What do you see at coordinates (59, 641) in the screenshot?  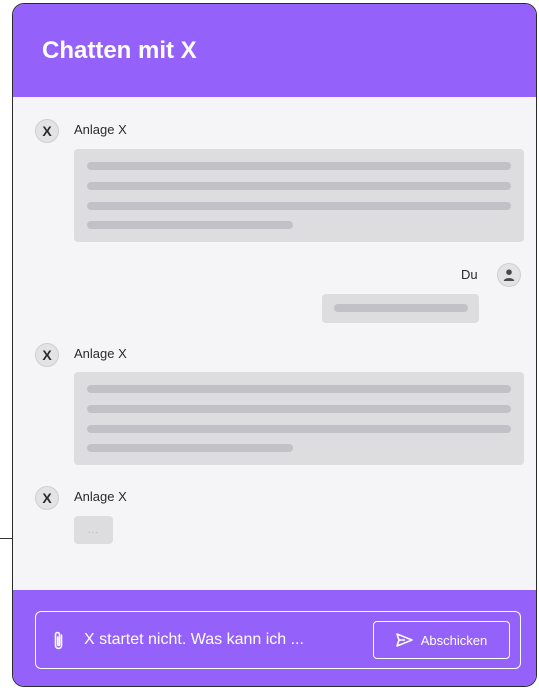 I see `paperclip-icon` at bounding box center [59, 641].